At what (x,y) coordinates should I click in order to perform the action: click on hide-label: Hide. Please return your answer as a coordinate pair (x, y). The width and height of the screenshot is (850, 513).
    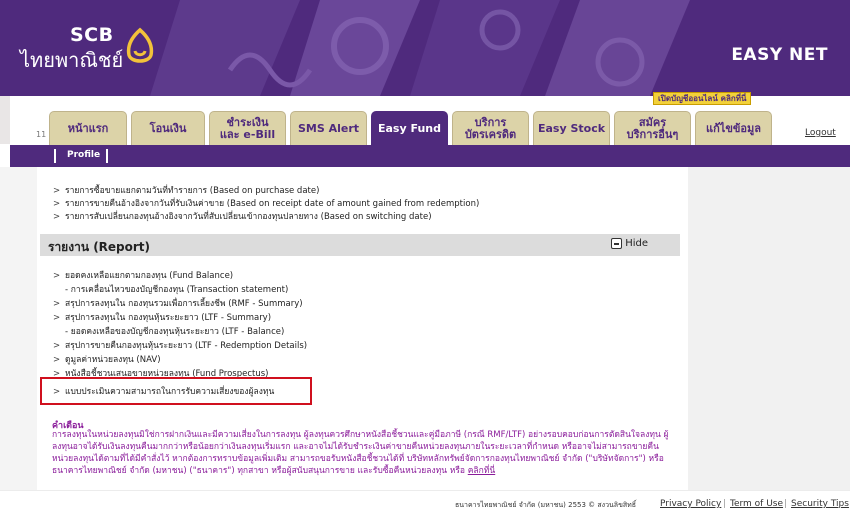
    Looking at the image, I should click on (636, 243).